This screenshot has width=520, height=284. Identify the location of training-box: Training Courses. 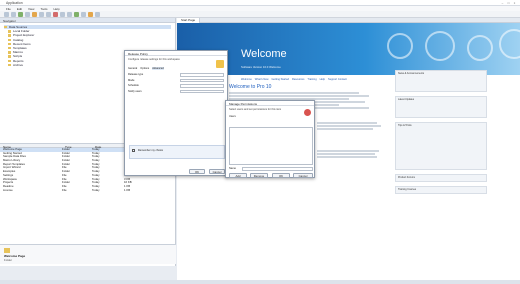
(441, 190).